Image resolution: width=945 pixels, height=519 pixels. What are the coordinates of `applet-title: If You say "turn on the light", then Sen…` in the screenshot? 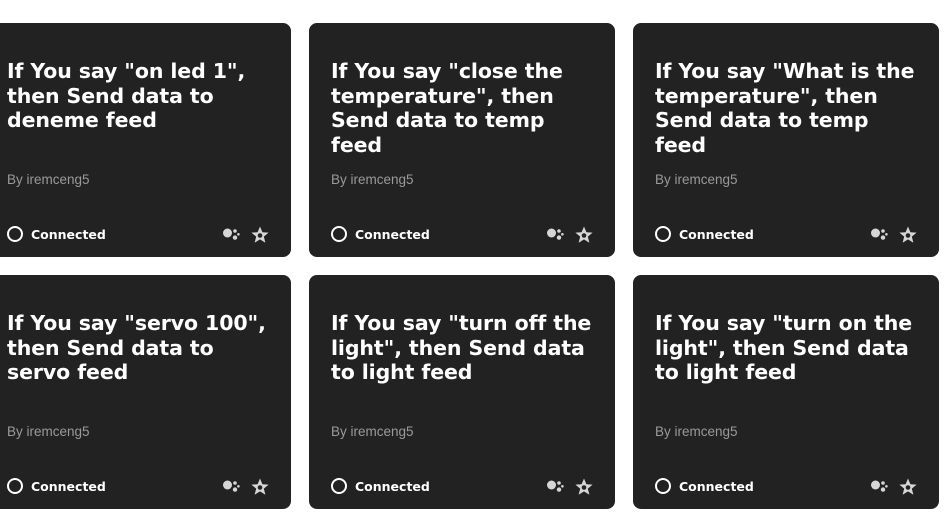 It's located at (784, 347).